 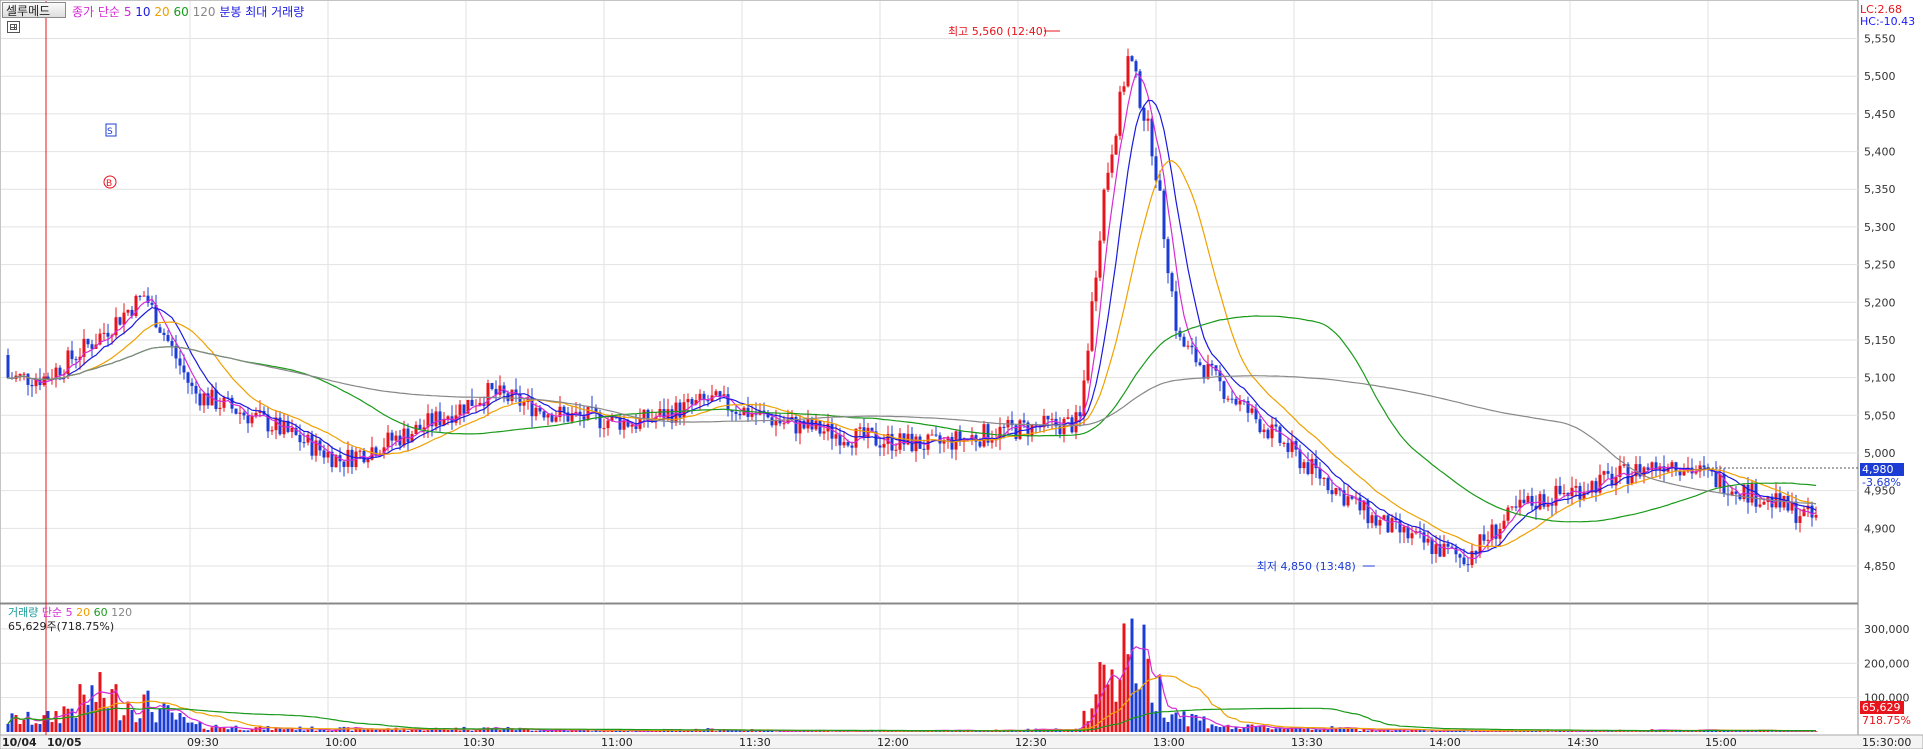 What do you see at coordinates (479, 742) in the screenshot?
I see `time-label: 10:30` at bounding box center [479, 742].